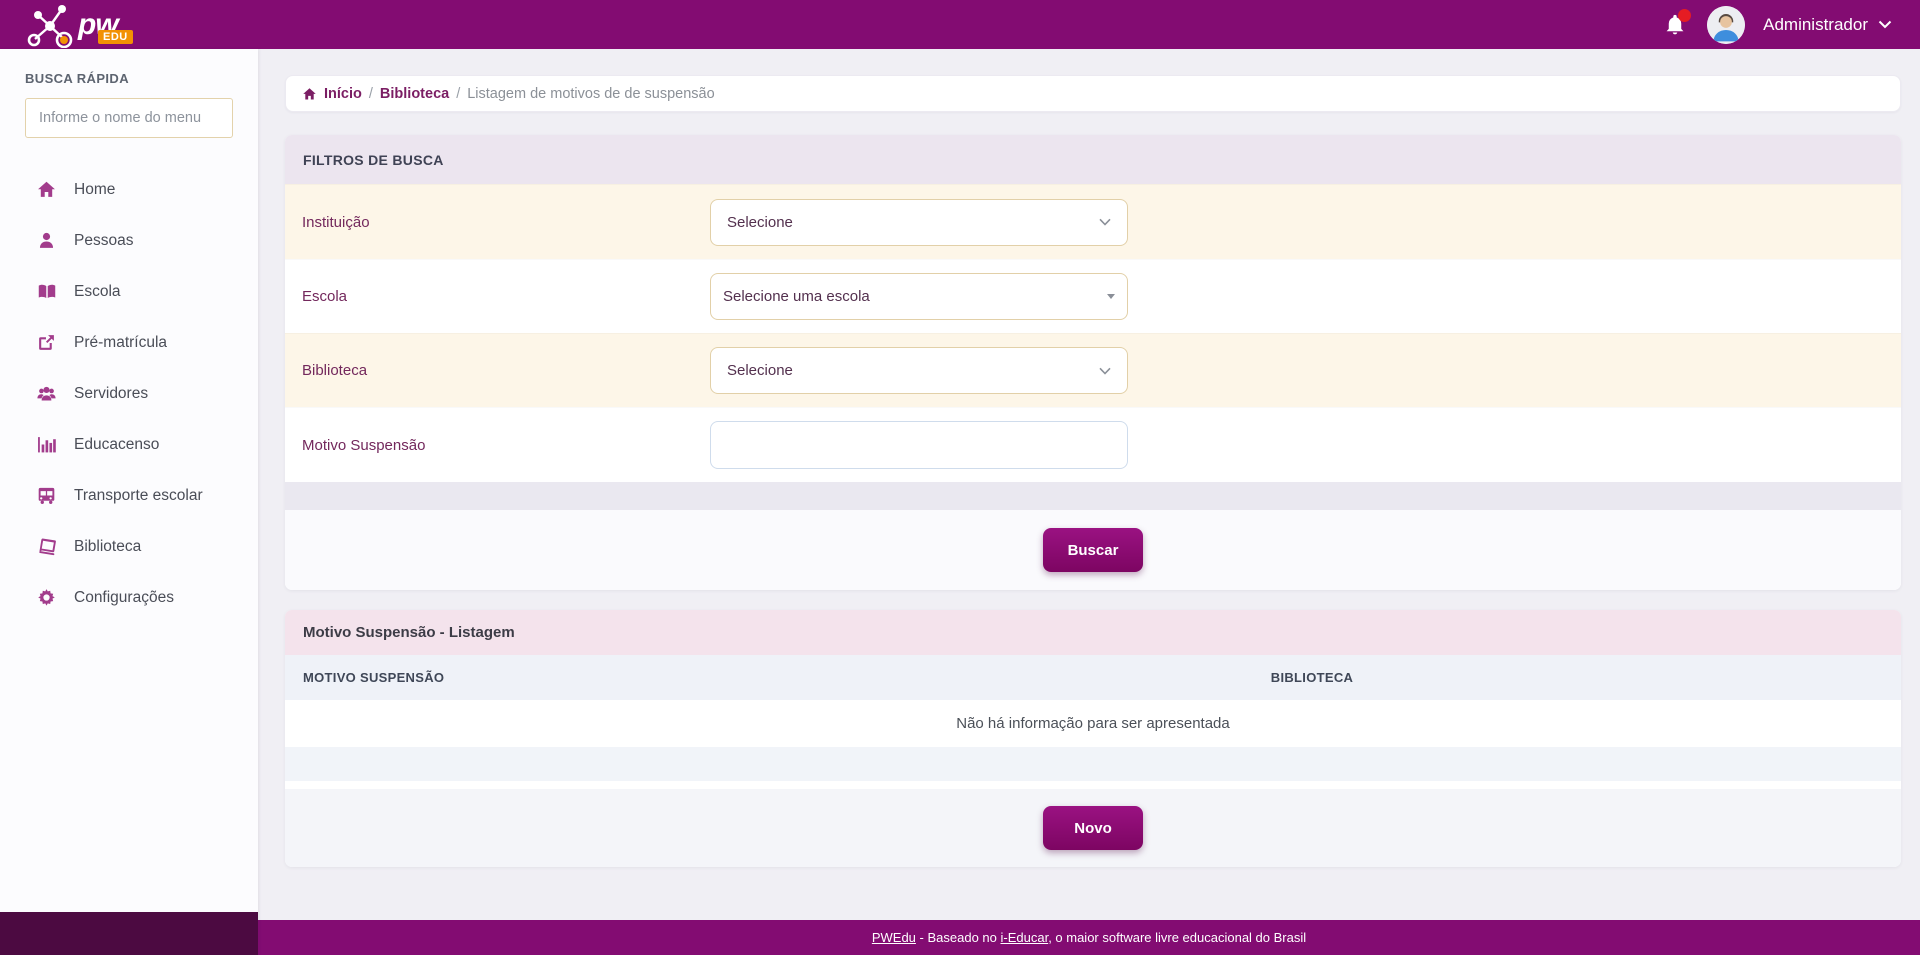  Describe the element at coordinates (138, 495) in the screenshot. I see `sidebar-item-label: Transporte escolar` at that location.